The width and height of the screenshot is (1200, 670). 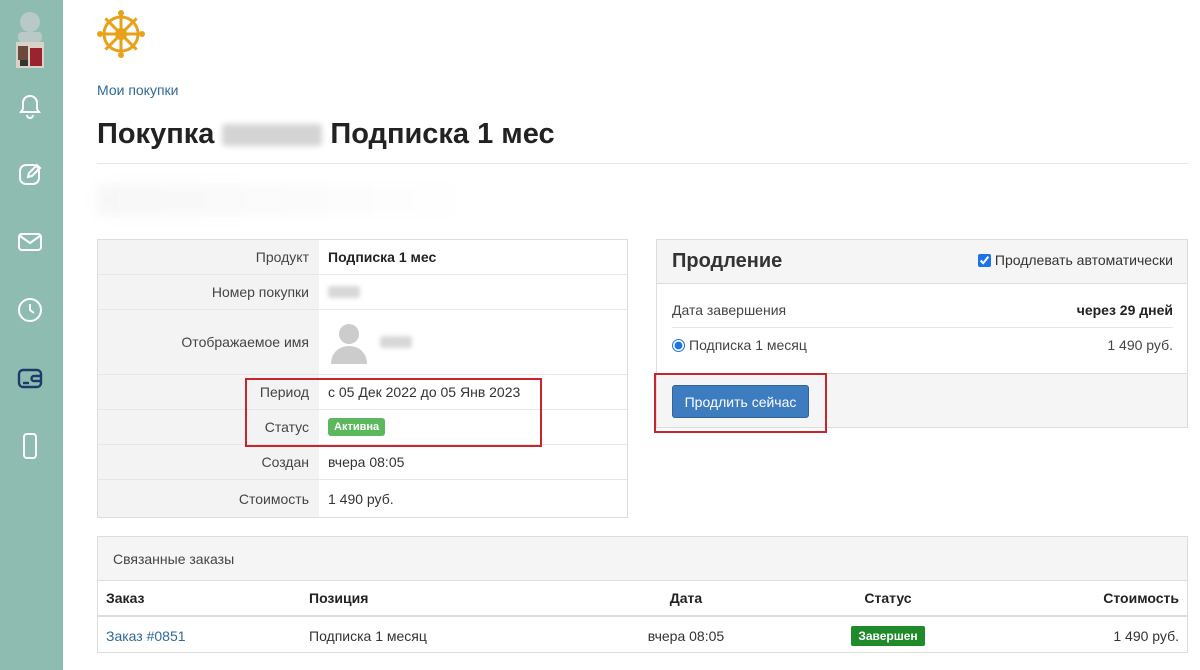 I want to click on detail-value-product: Подписка 1 мес, so click(x=382, y=257).